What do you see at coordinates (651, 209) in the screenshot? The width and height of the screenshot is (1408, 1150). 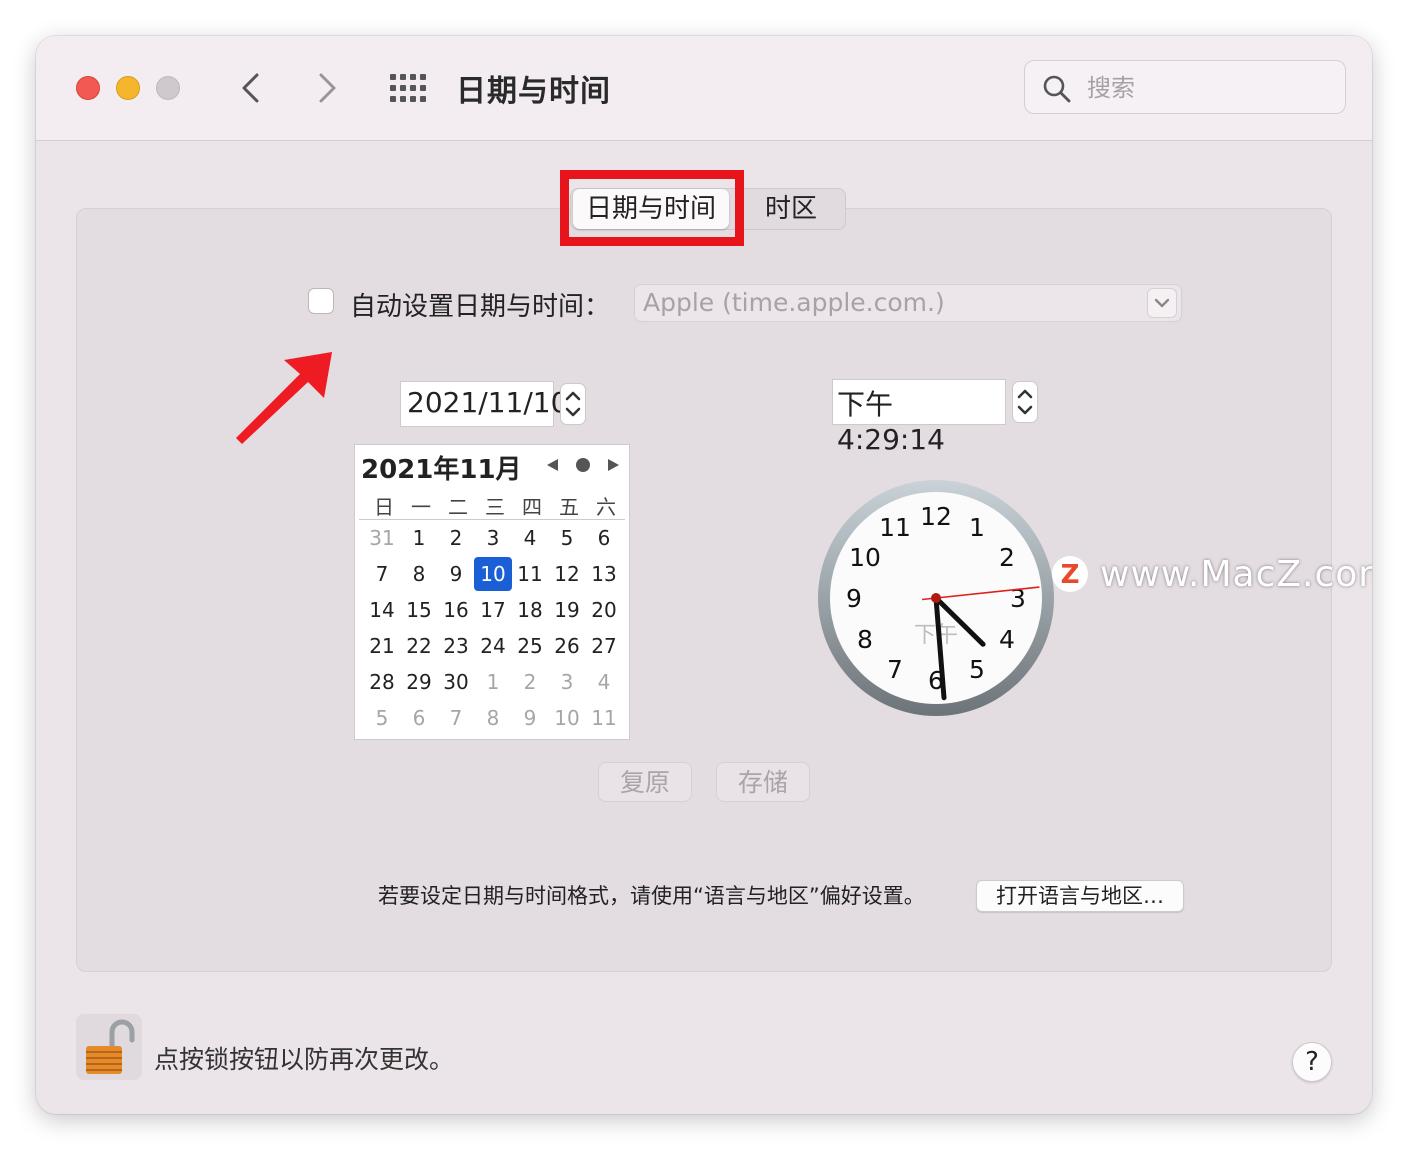 I see `tab-date-time: 日期与时间` at bounding box center [651, 209].